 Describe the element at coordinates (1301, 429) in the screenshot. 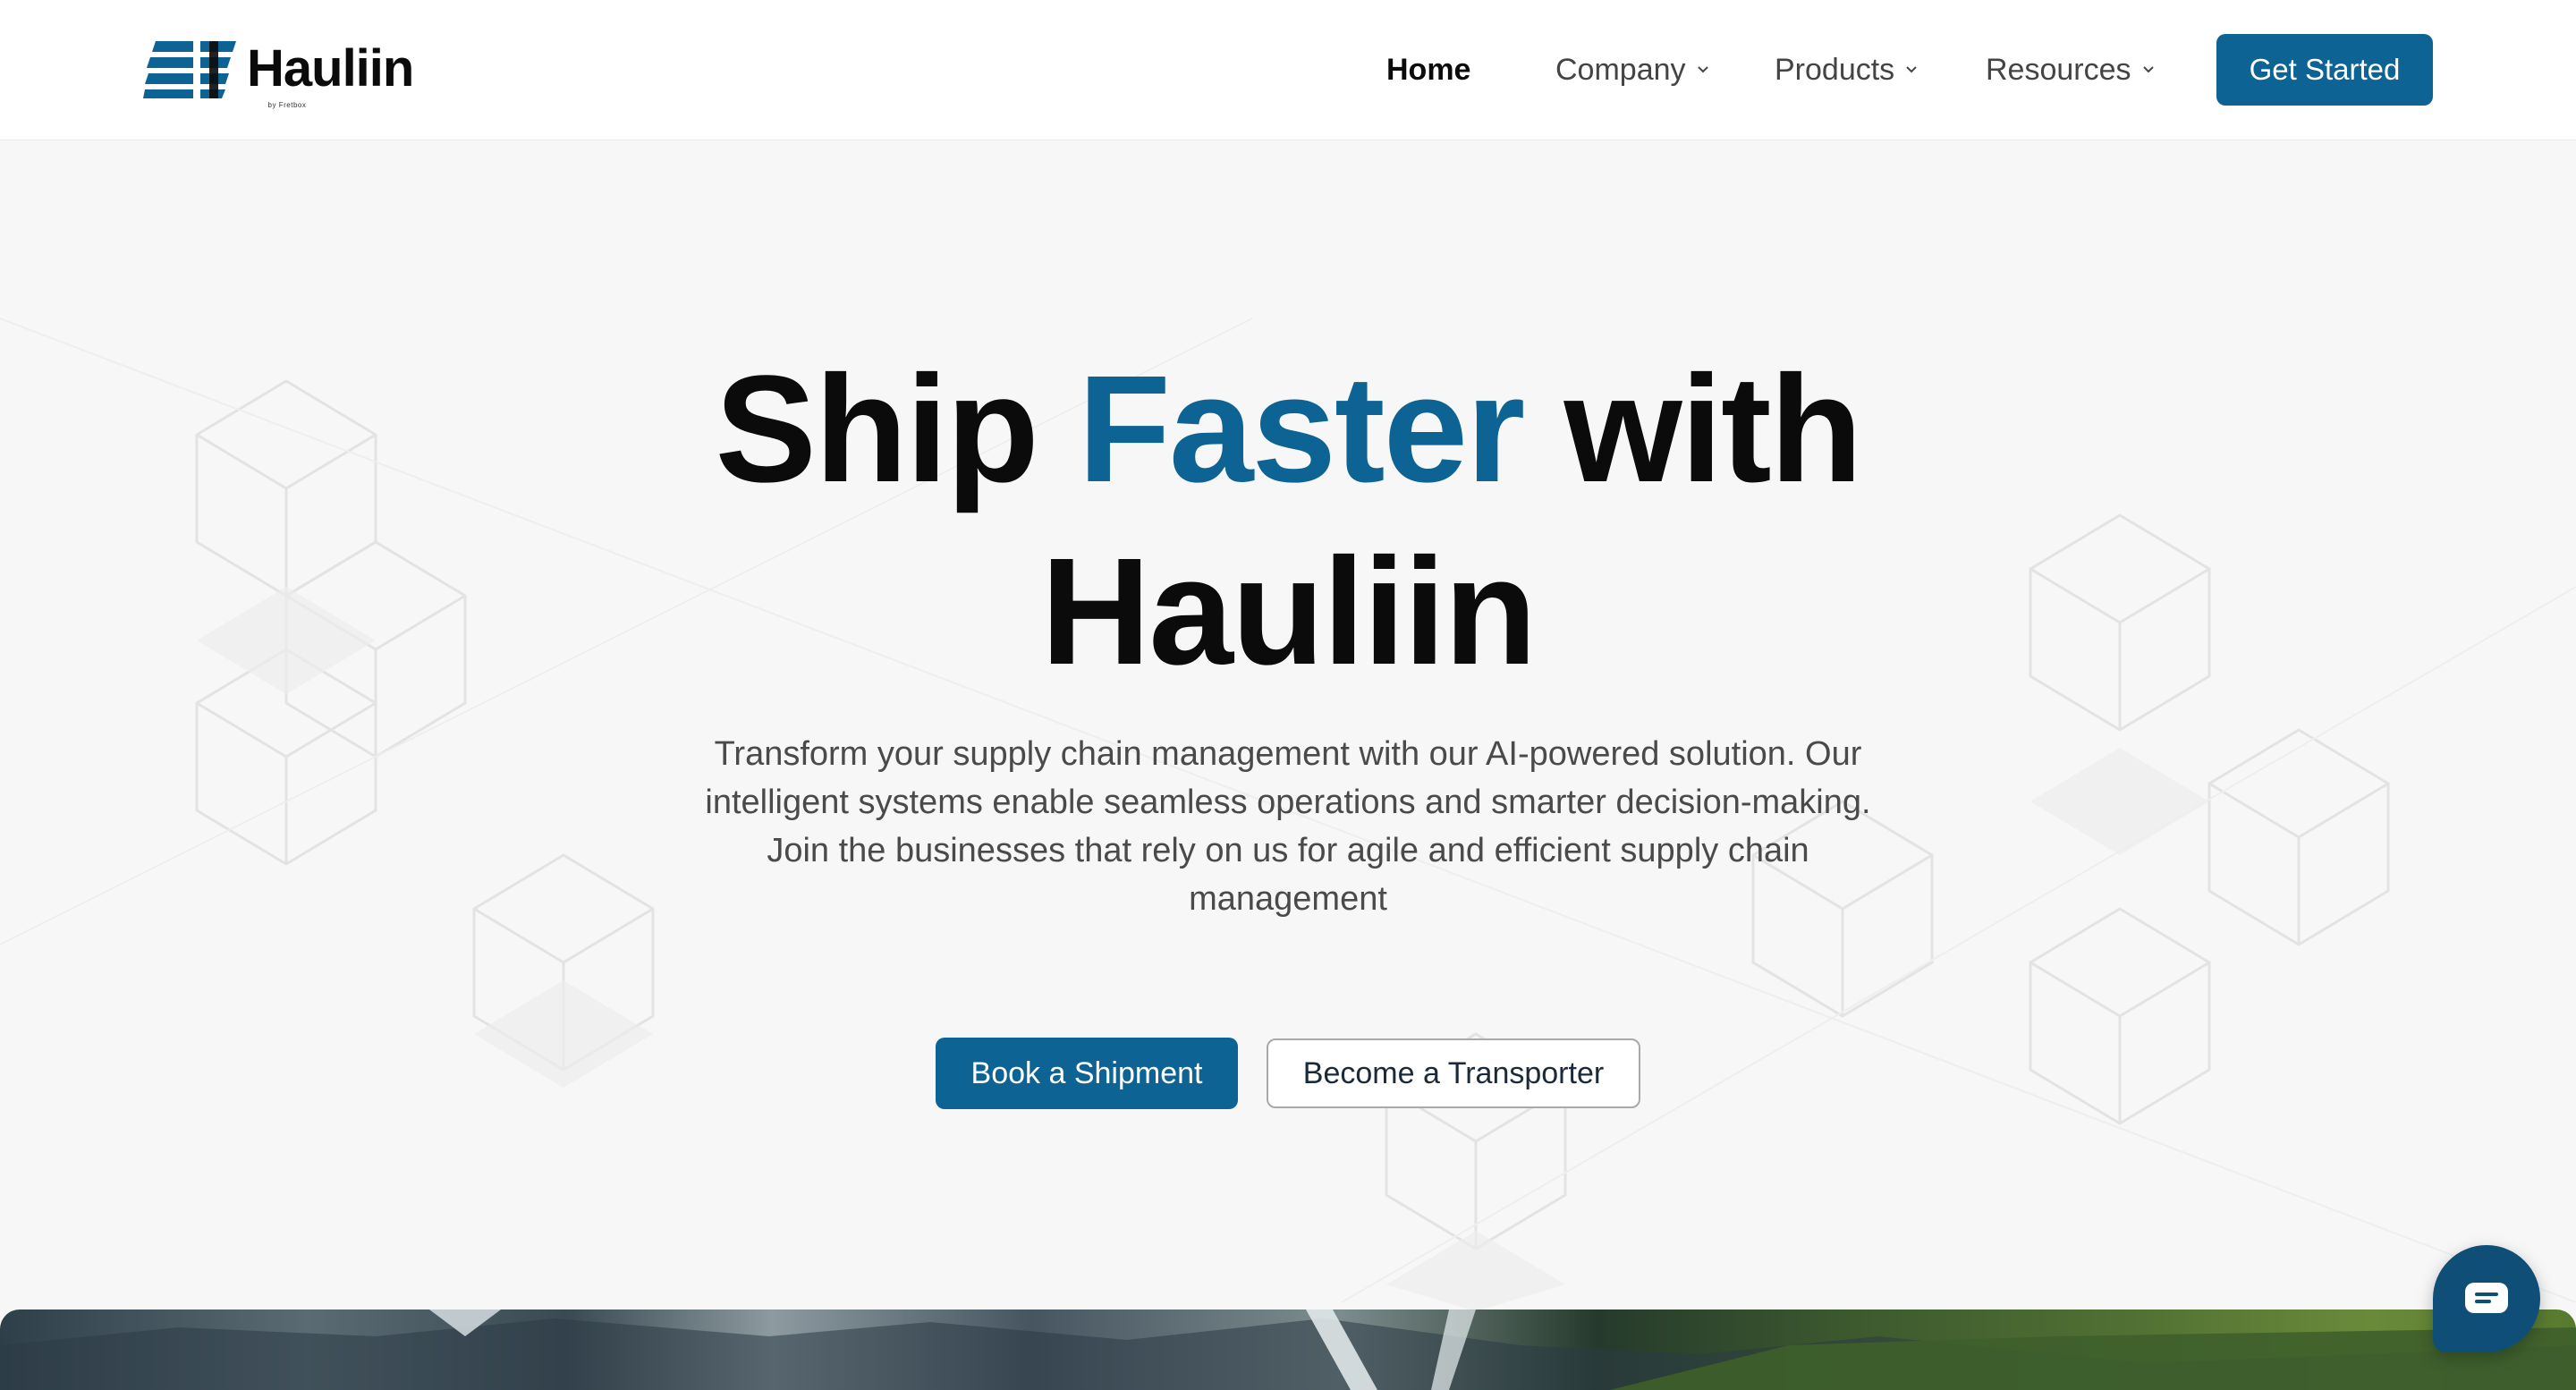

I see `hero-title-accent: Faster` at that location.